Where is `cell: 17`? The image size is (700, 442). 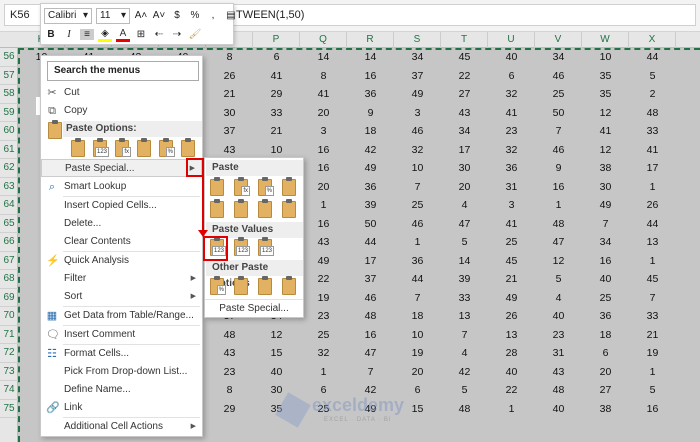 cell: 17 is located at coordinates (464, 150).